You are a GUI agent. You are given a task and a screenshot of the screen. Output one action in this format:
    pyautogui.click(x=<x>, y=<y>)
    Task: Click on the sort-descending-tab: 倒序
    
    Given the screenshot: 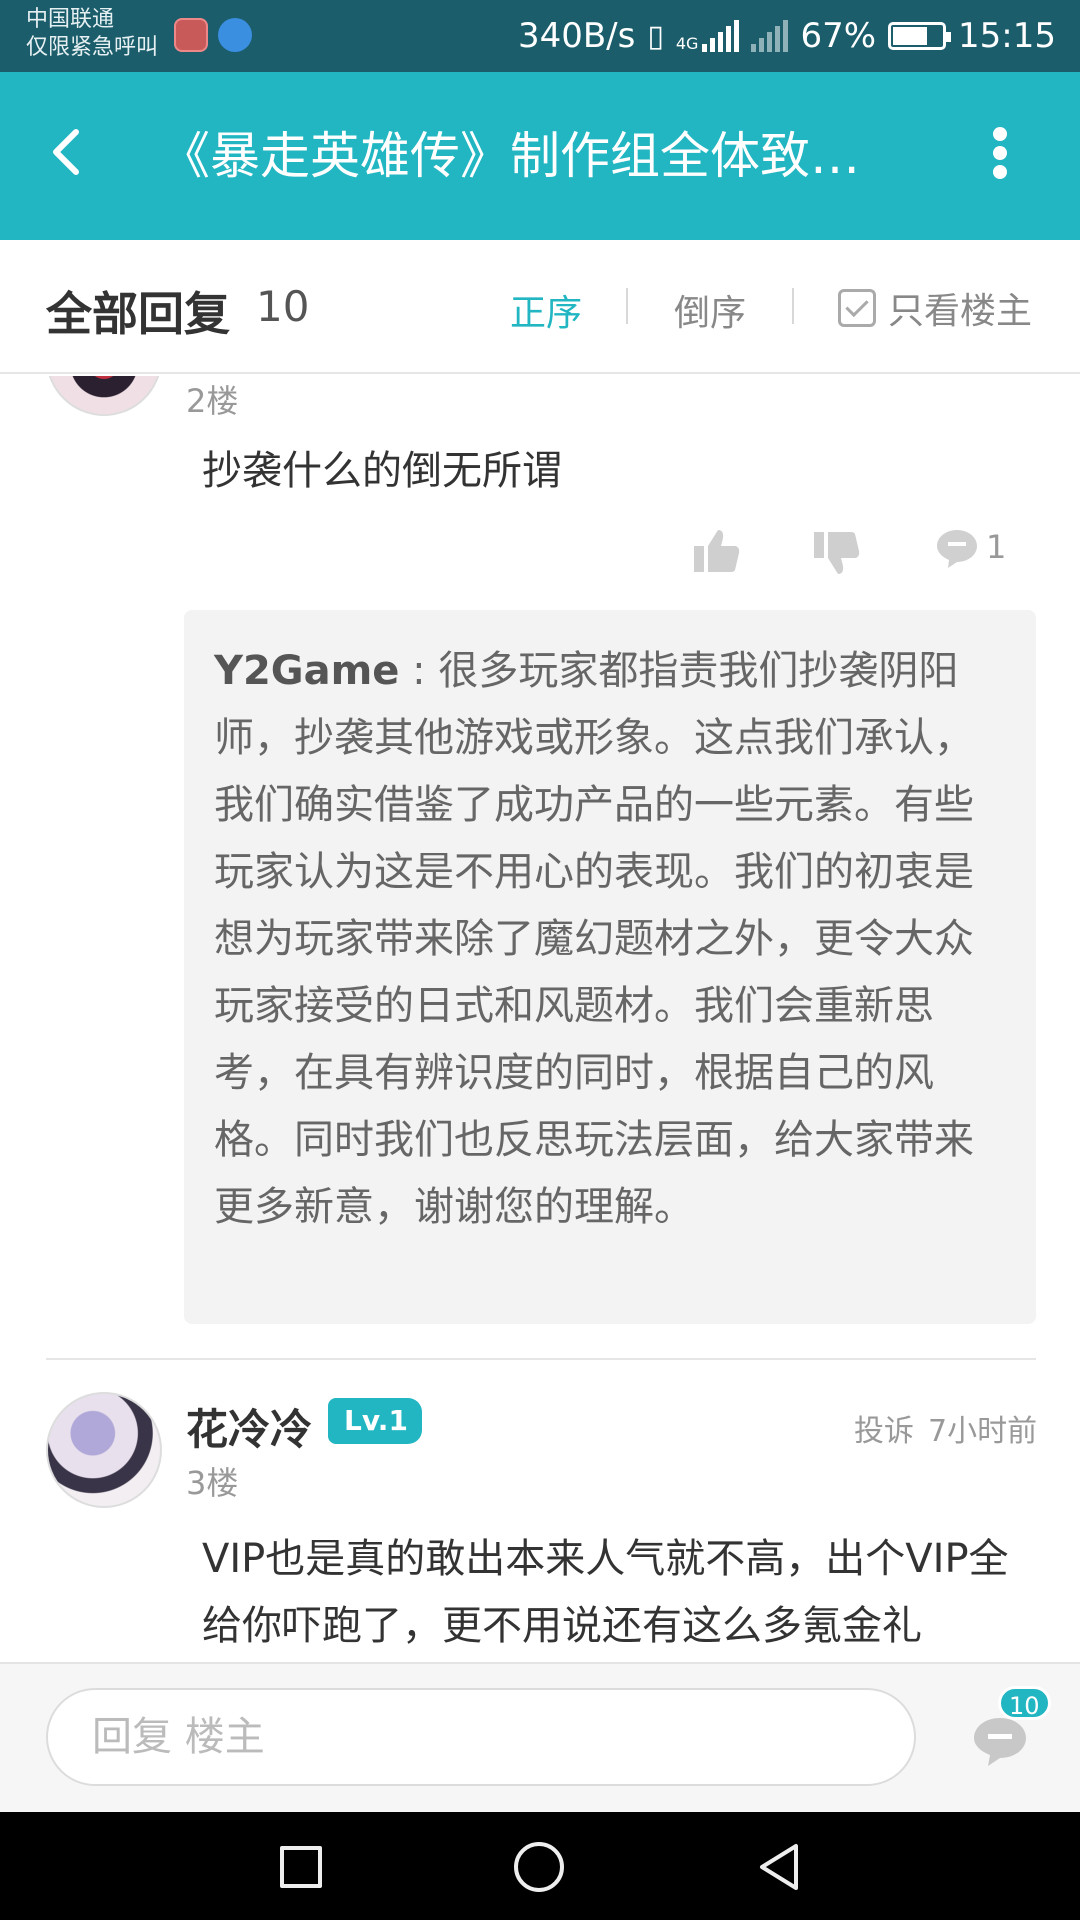 What is the action you would take?
    pyautogui.click(x=710, y=310)
    